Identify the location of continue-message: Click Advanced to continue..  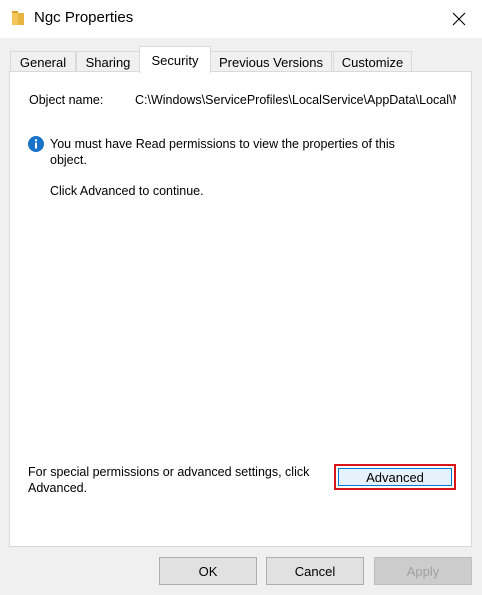
(127, 191).